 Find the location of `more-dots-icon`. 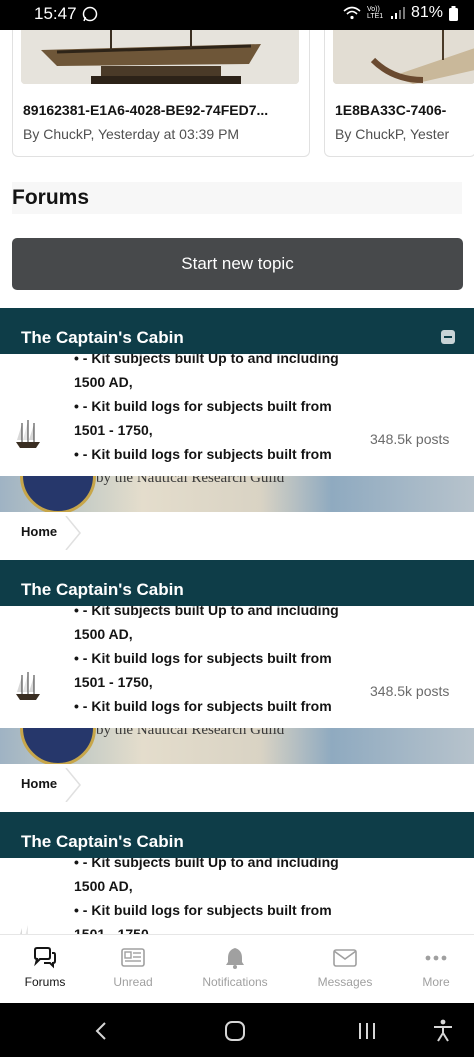

more-dots-icon is located at coordinates (436, 958).